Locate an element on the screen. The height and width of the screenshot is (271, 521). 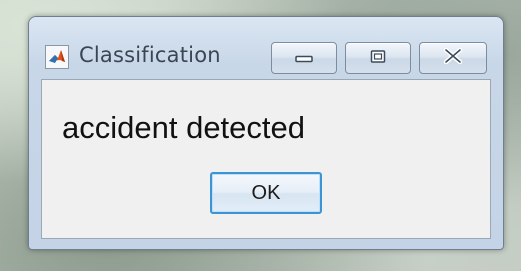
ok-button: OK is located at coordinates (266, 193).